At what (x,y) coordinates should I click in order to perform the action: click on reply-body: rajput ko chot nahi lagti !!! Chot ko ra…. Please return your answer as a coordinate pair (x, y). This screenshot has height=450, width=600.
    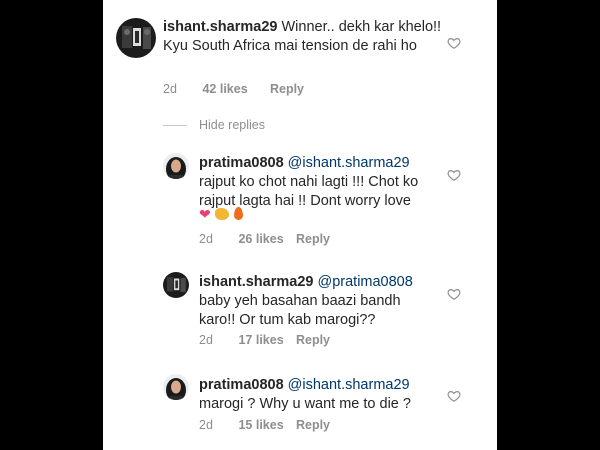
    Looking at the image, I should click on (309, 191).